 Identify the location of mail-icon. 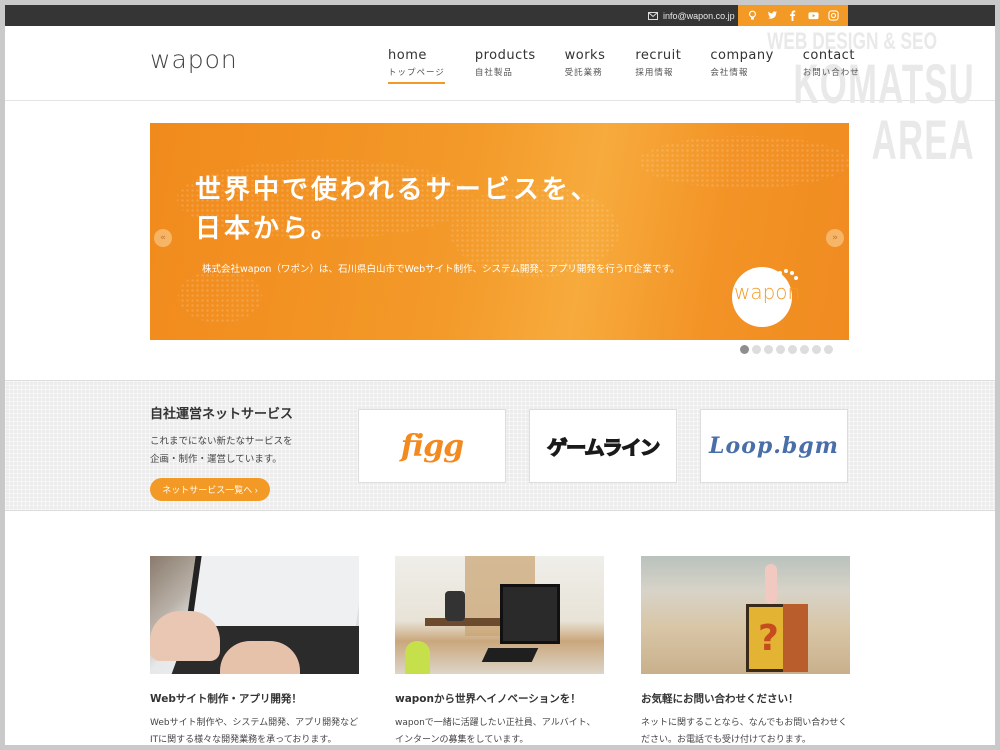
(653, 15).